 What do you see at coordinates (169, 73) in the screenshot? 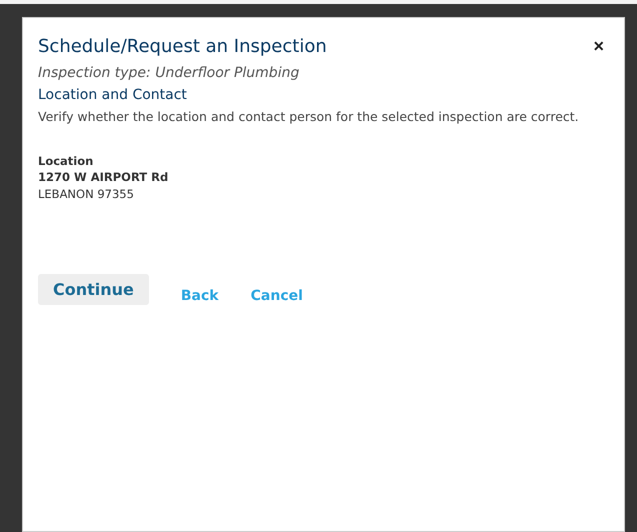
I see `inspection-type: Inspection type: Underfloor Plumbing` at bounding box center [169, 73].